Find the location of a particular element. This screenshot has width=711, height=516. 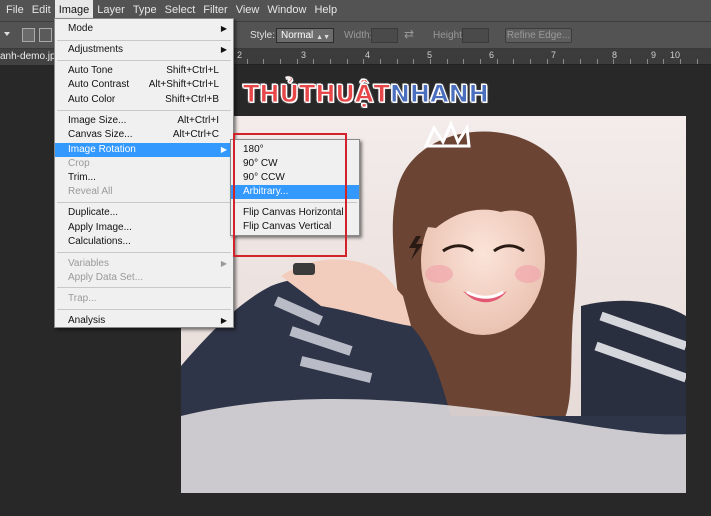

tool-preset-arrow-icon is located at coordinates (7, 34).